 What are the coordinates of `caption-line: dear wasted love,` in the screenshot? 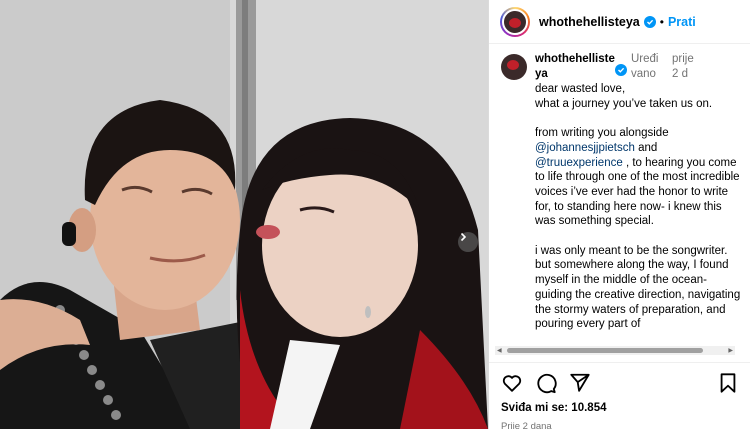 It's located at (580, 89).